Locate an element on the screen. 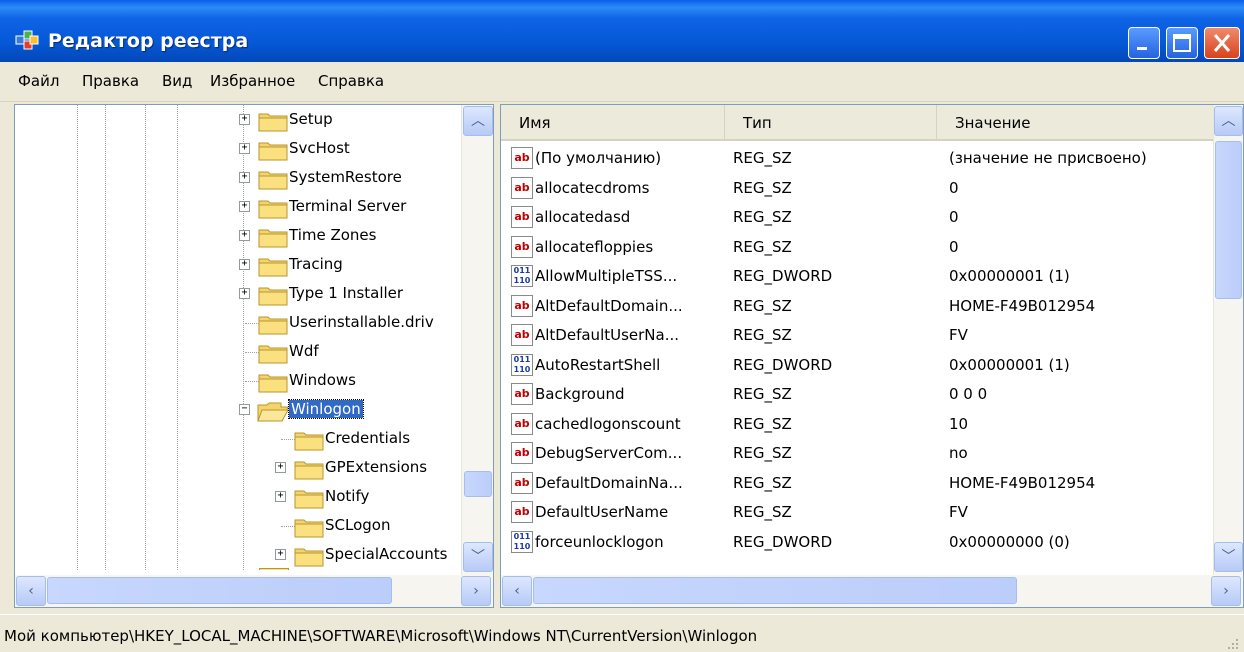 The width and height of the screenshot is (1244, 652). list-horizontal-scrollbar: ‹ › is located at coordinates (872, 591).